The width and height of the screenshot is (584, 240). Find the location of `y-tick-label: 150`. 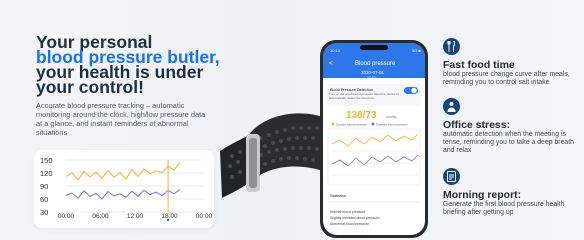

y-tick-label: 150 is located at coordinates (46, 160).